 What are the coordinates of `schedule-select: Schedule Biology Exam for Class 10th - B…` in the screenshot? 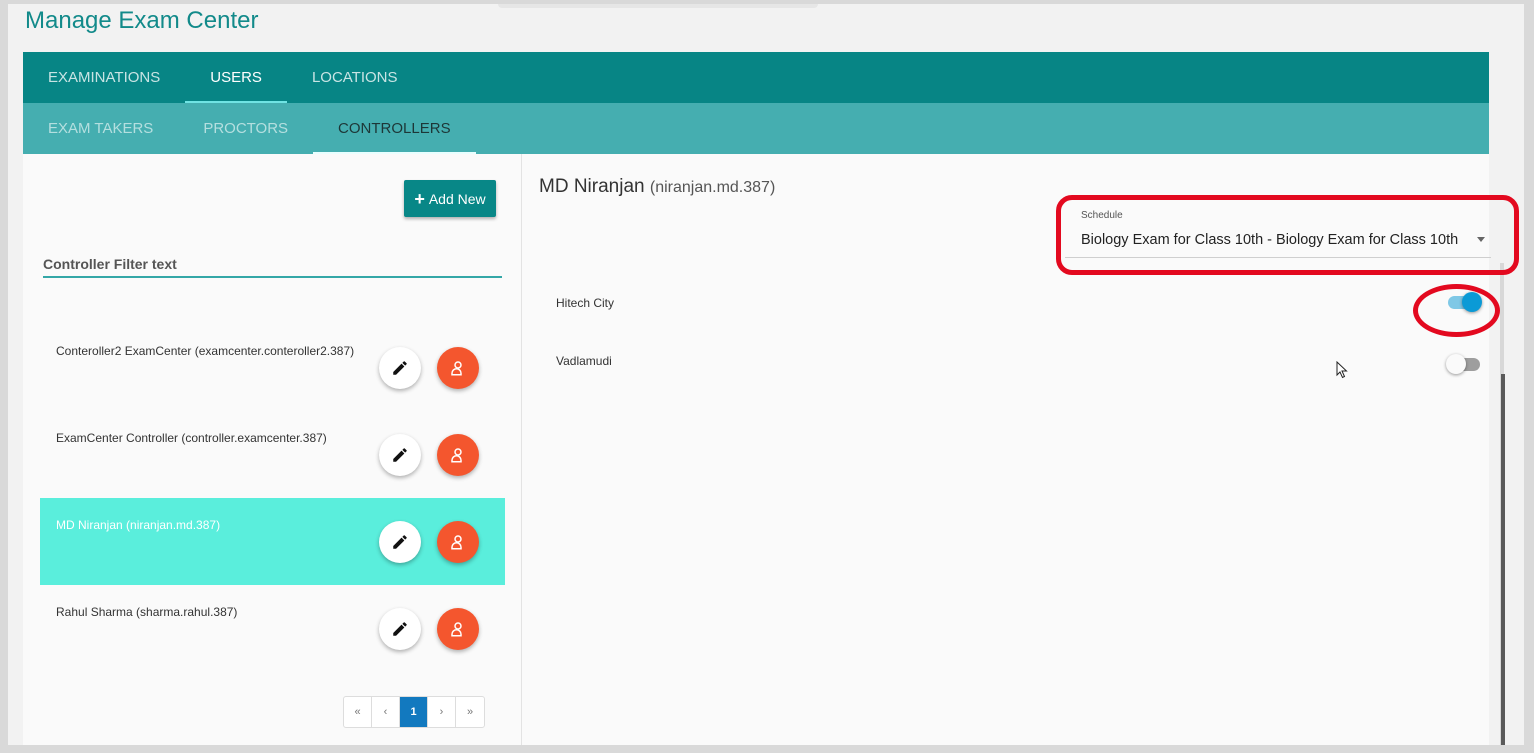 It's located at (1278, 233).